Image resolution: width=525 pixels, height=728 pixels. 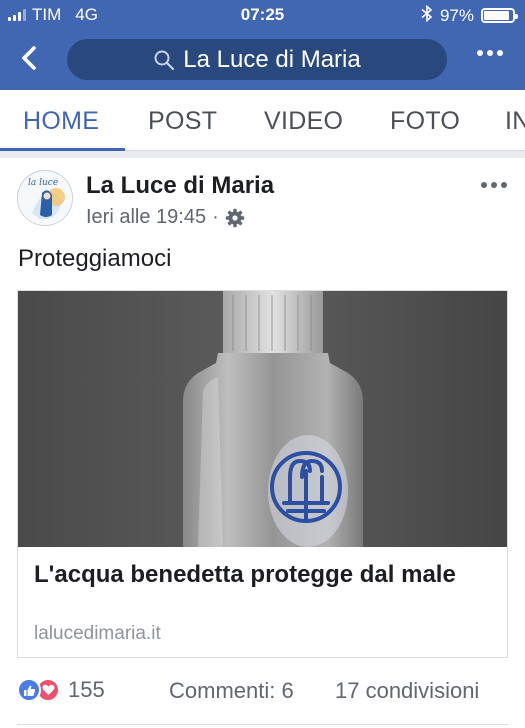 I want to click on reactions-summary: 155, so click(x=61, y=690).